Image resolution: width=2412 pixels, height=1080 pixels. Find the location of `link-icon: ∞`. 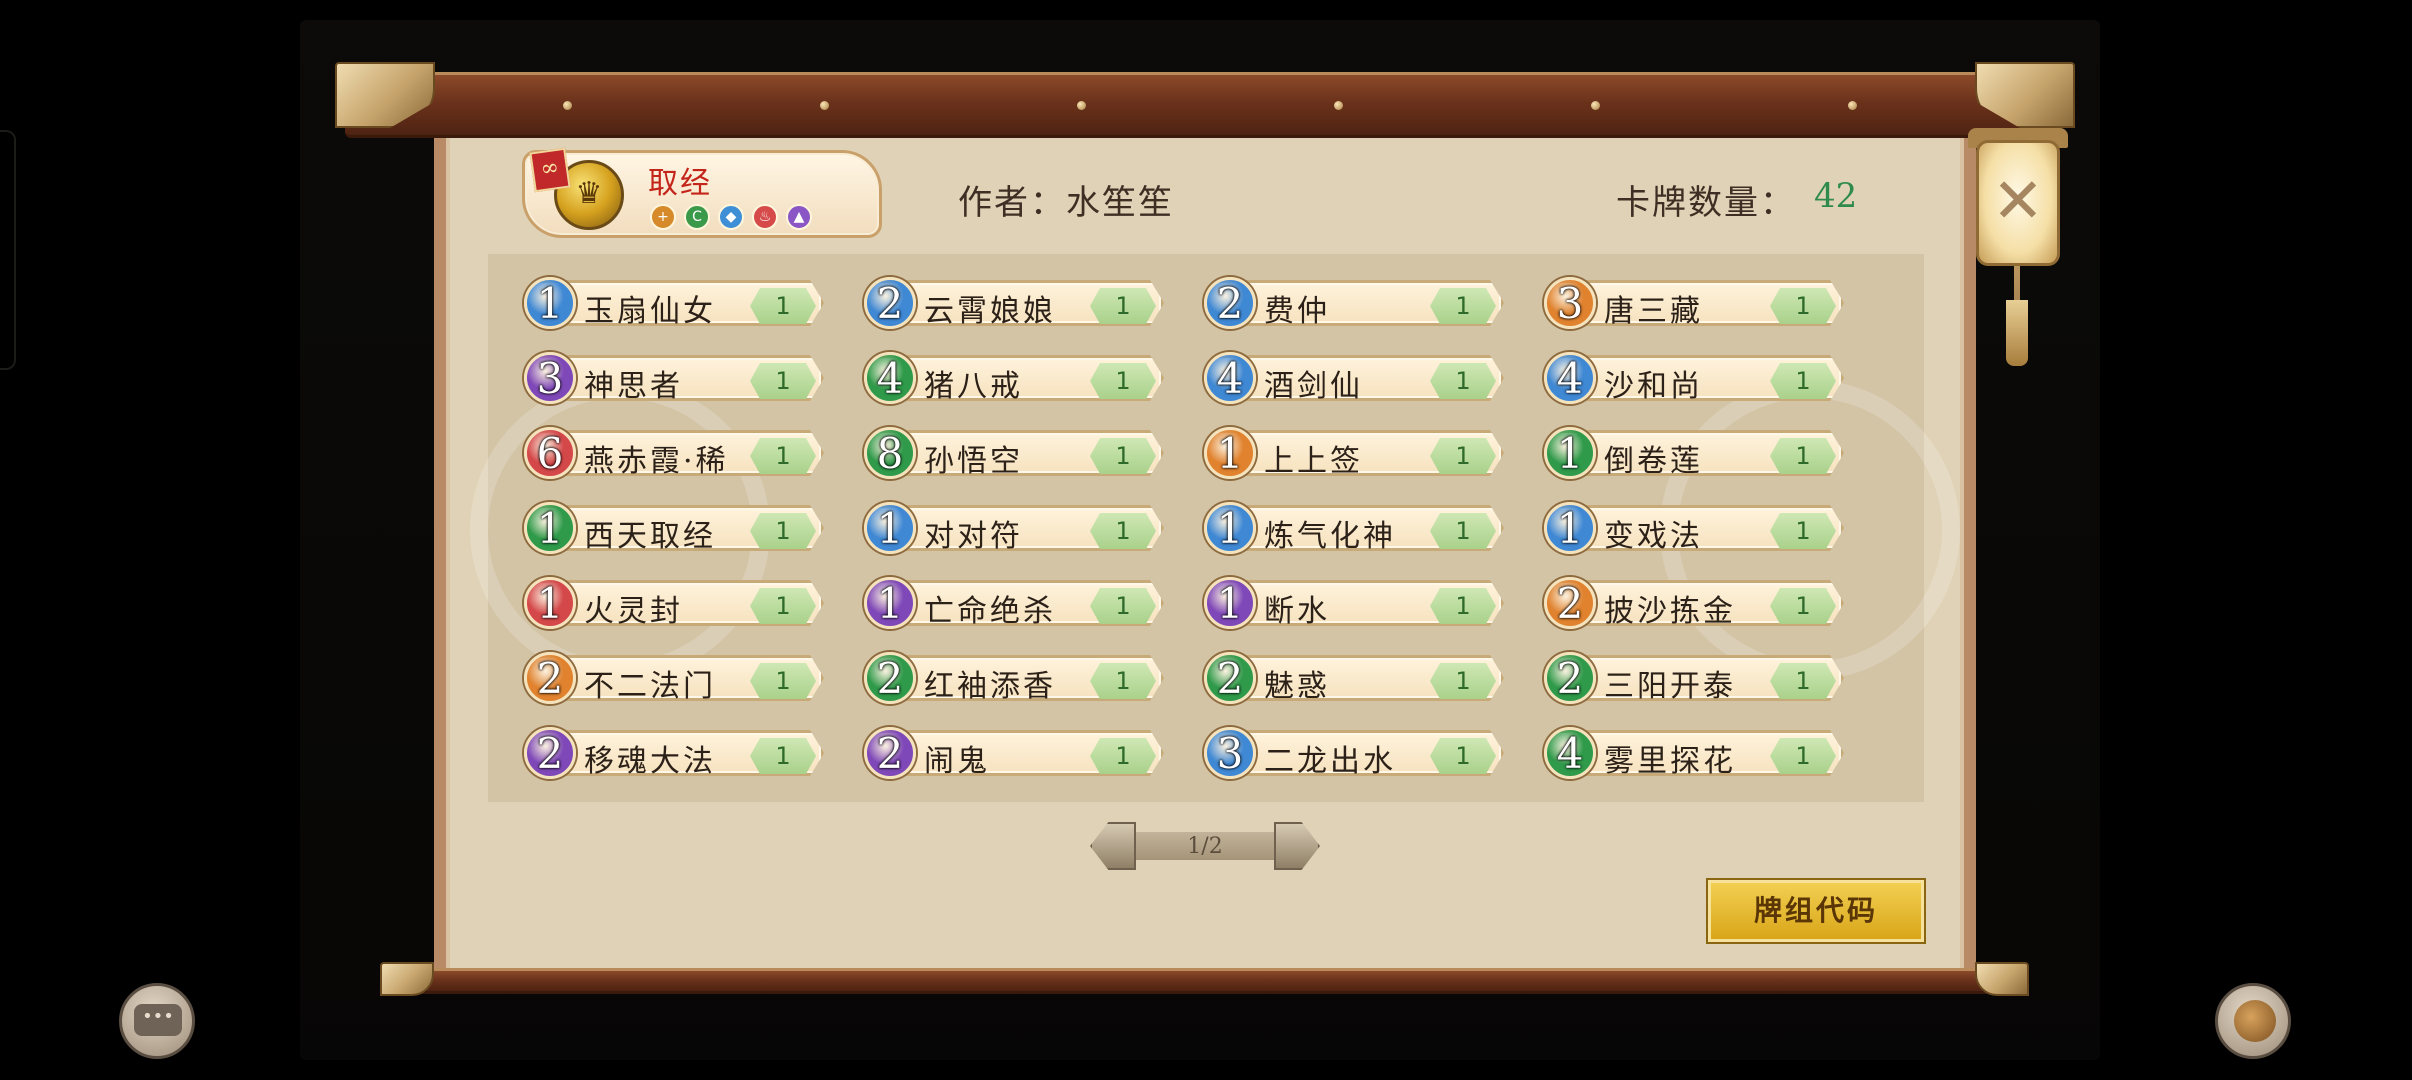

link-icon: ∞ is located at coordinates (550, 170).